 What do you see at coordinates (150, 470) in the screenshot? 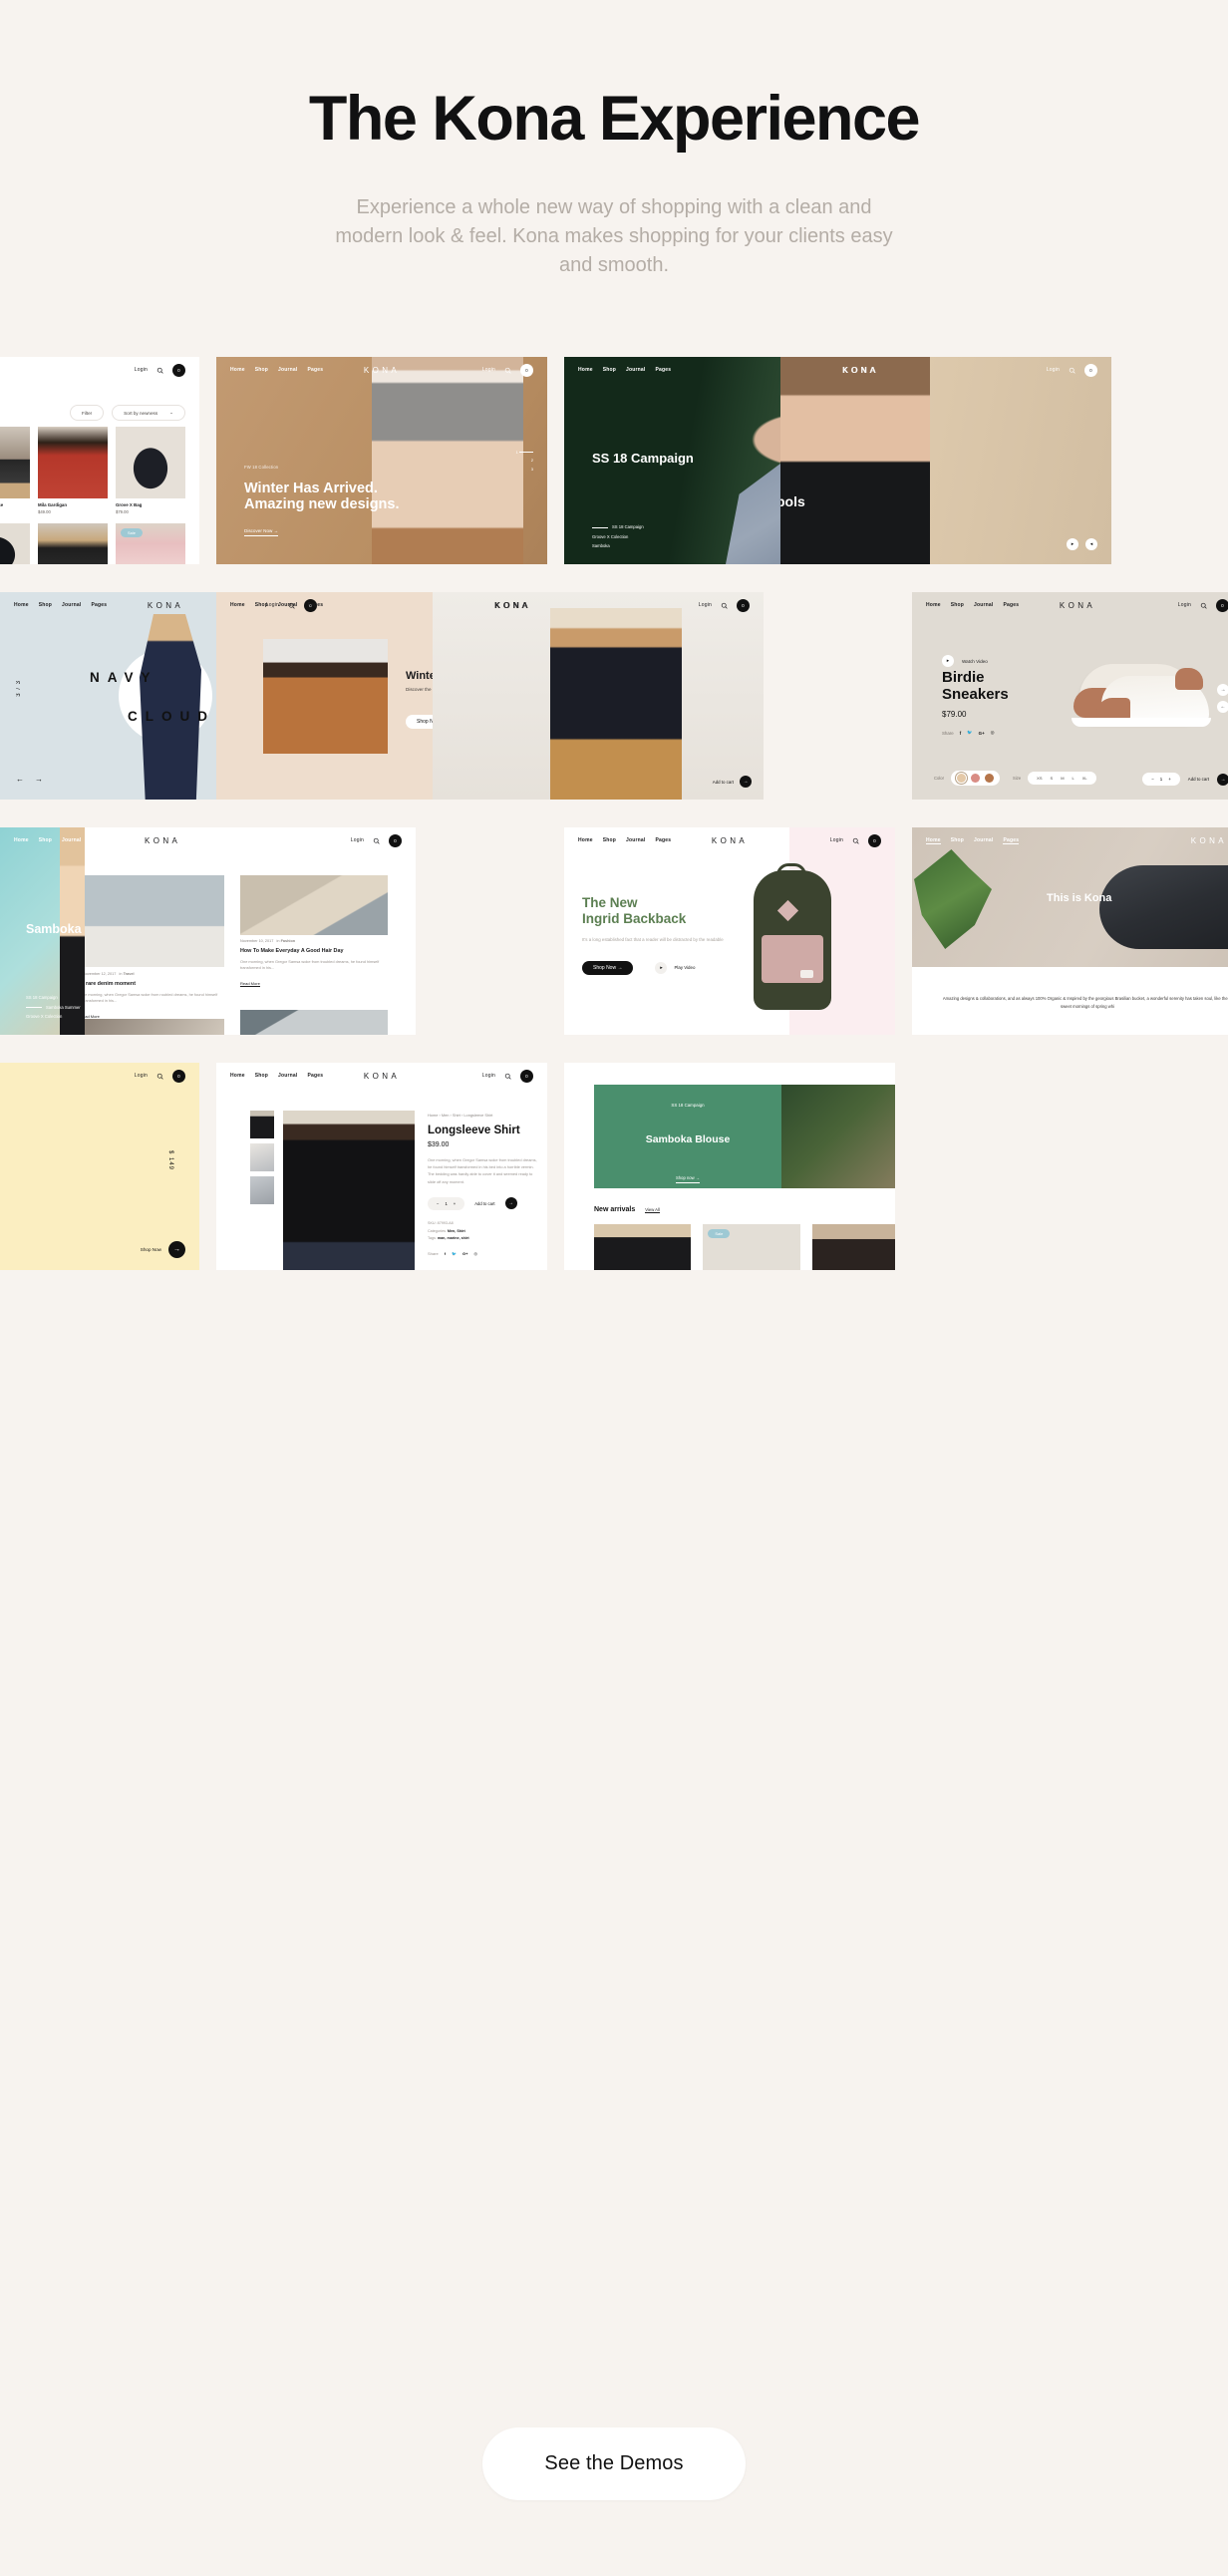
I see `product-cell: Grove X Bag $79.00` at bounding box center [150, 470].